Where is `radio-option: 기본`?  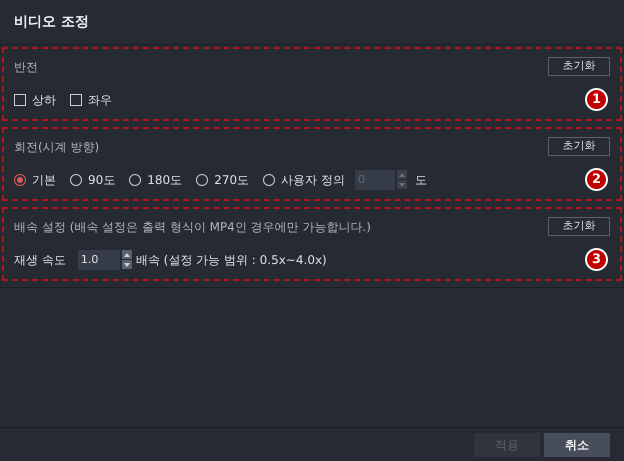 radio-option: 기본 is located at coordinates (35, 179).